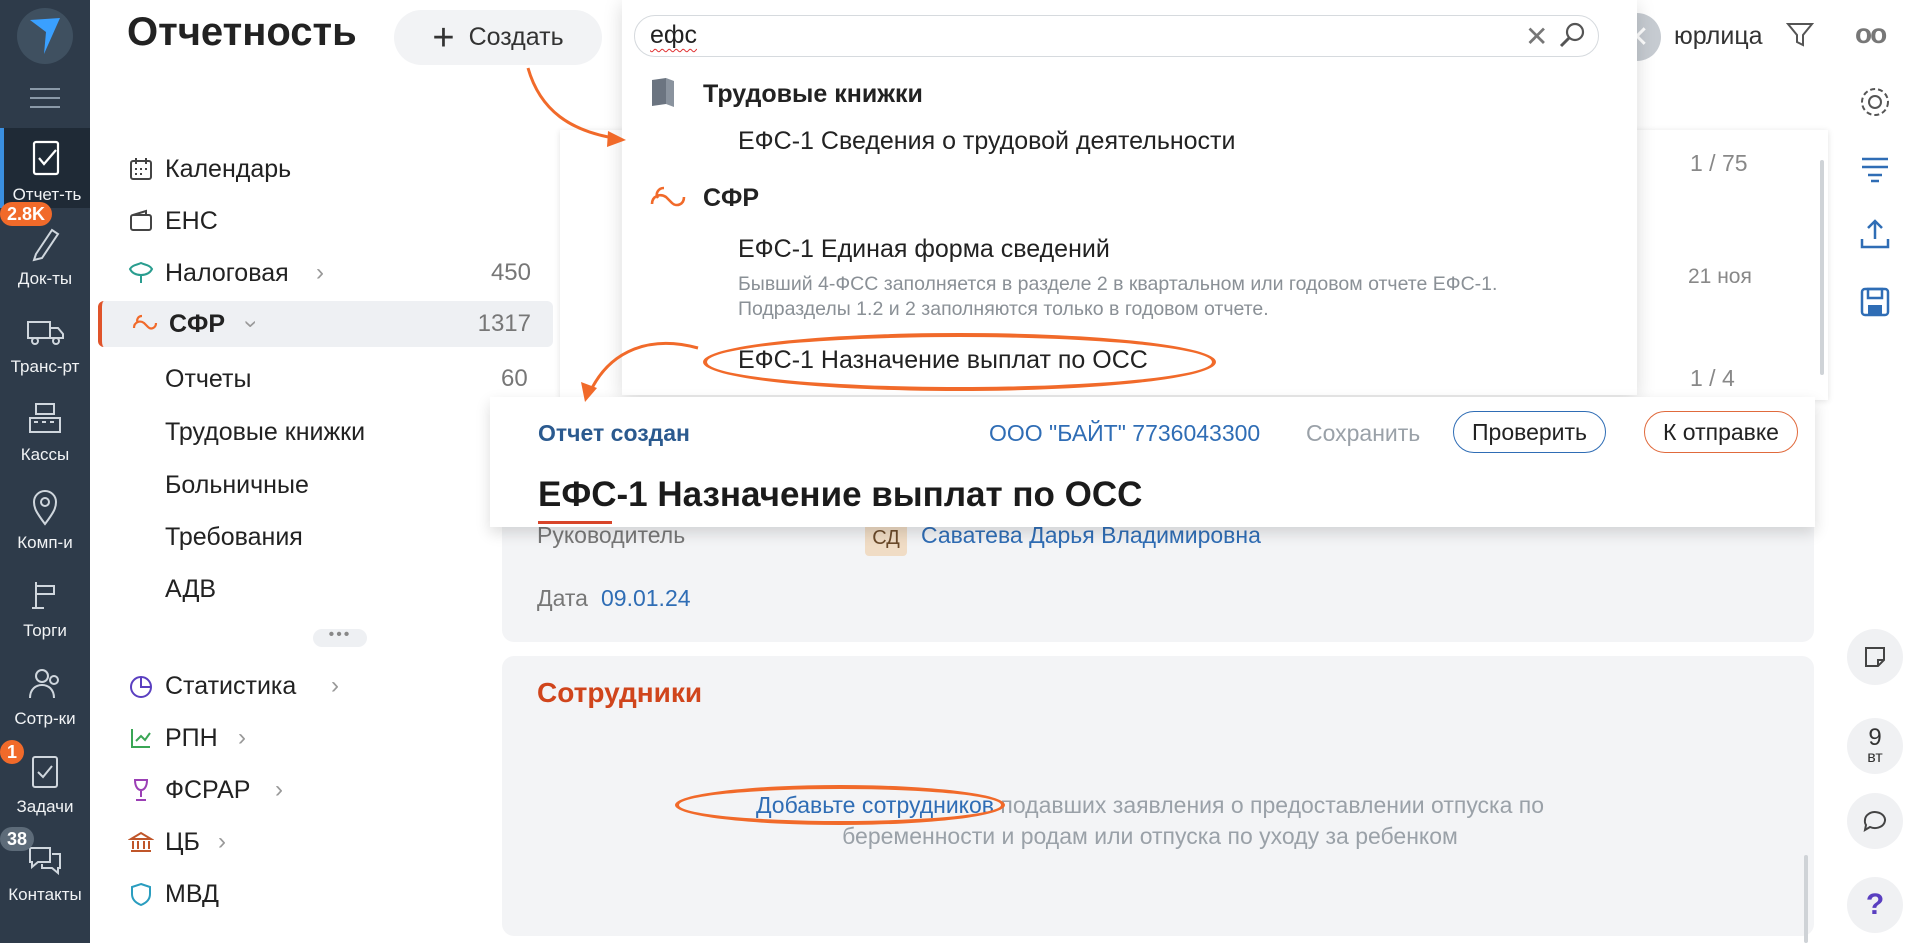  I want to click on nav-sub-work-books: Трудовые книжки, so click(265, 432).